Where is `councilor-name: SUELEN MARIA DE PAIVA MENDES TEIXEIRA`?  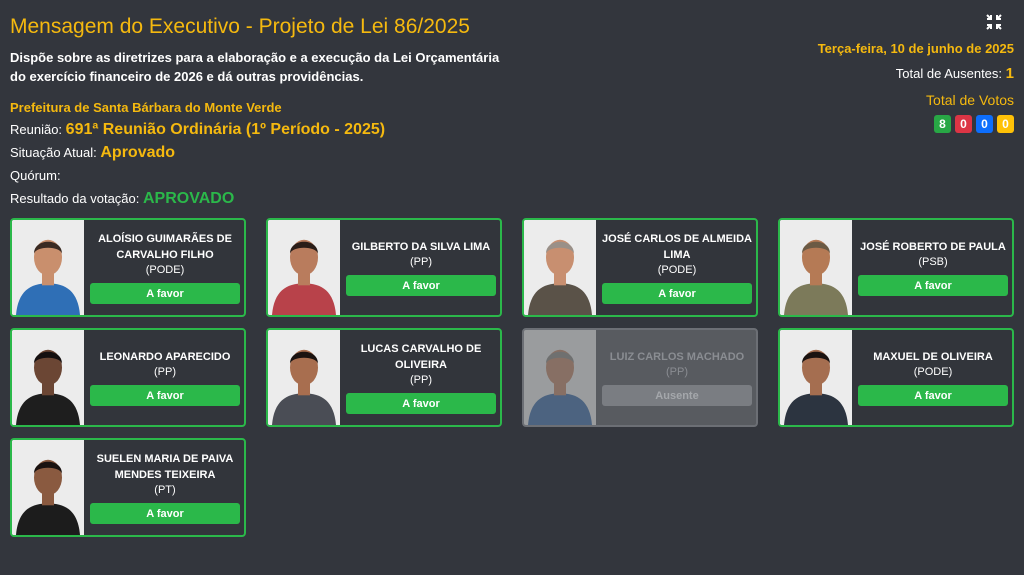
councilor-name: SUELEN MARIA DE PAIVA MENDES TEIXEIRA is located at coordinates (165, 467).